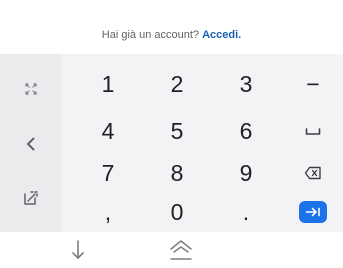 This screenshot has width=343, height=268. I want to click on key-period: ., so click(246, 212).